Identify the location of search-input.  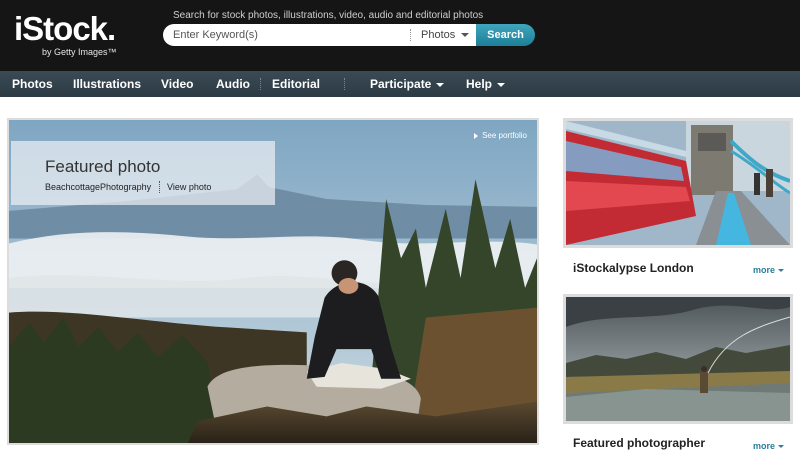
(293, 35).